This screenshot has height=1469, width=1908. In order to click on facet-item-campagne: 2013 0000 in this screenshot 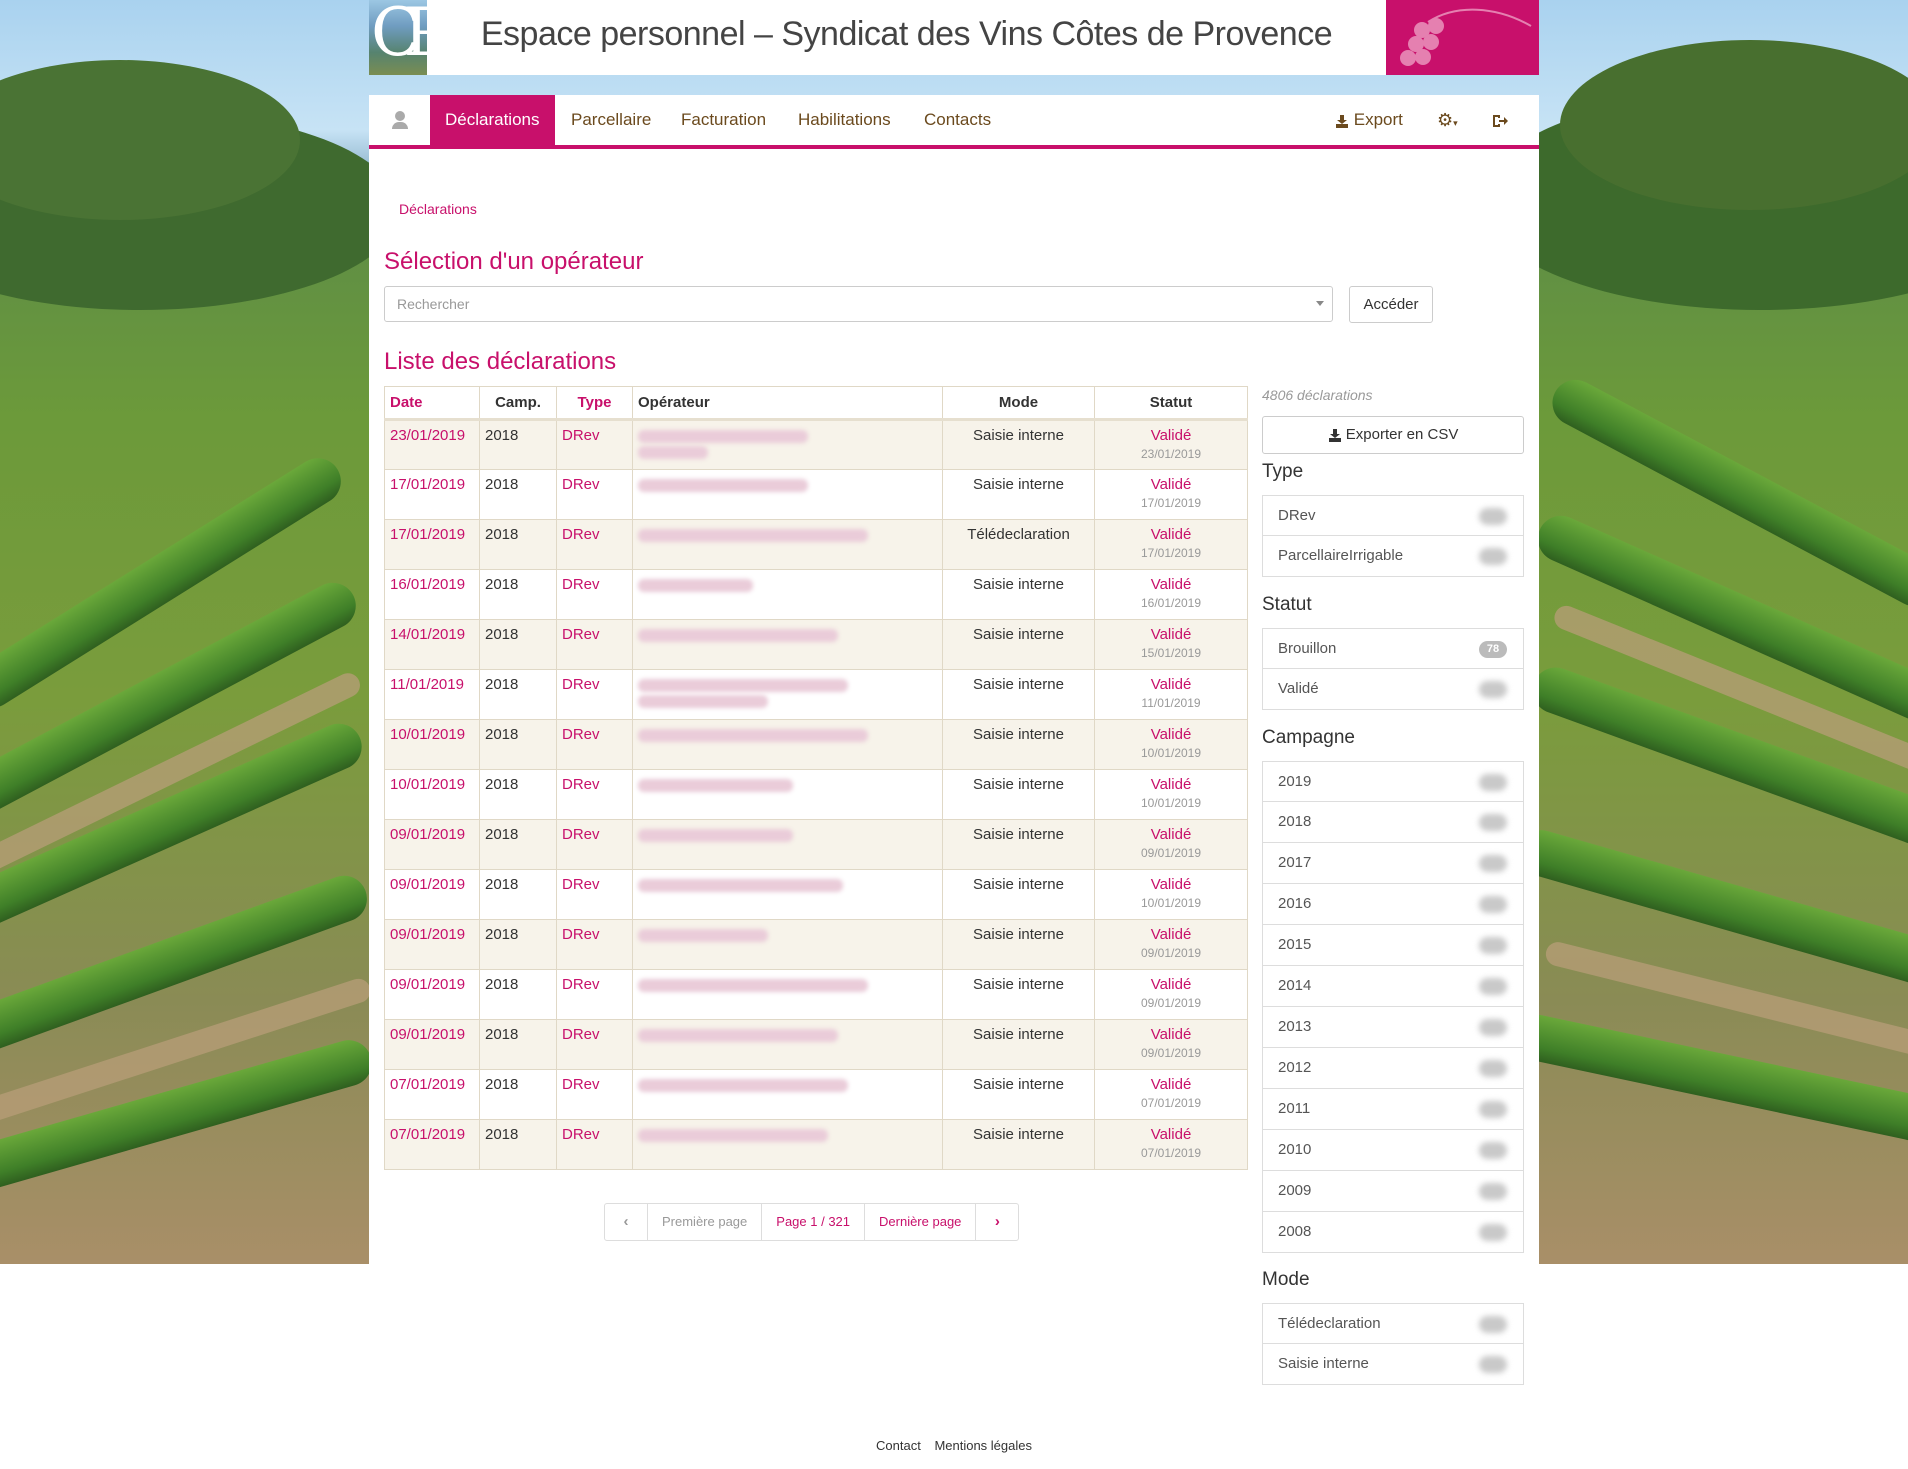, I will do `click(1393, 1027)`.